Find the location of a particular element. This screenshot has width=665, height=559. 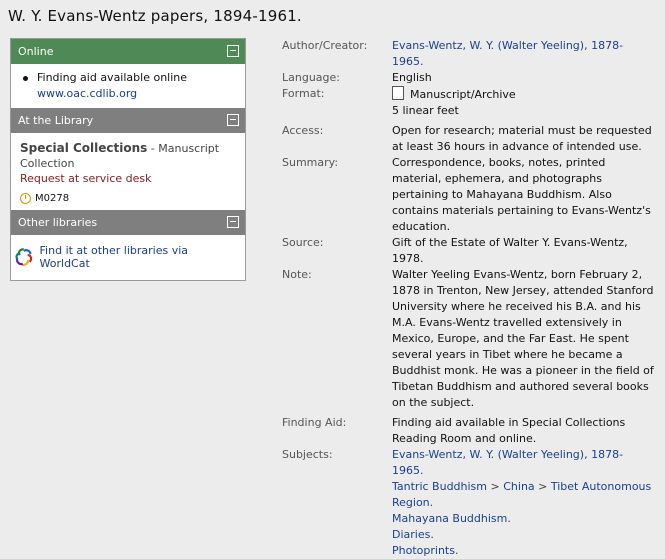

library-name: Special Collections is located at coordinates (84, 148).